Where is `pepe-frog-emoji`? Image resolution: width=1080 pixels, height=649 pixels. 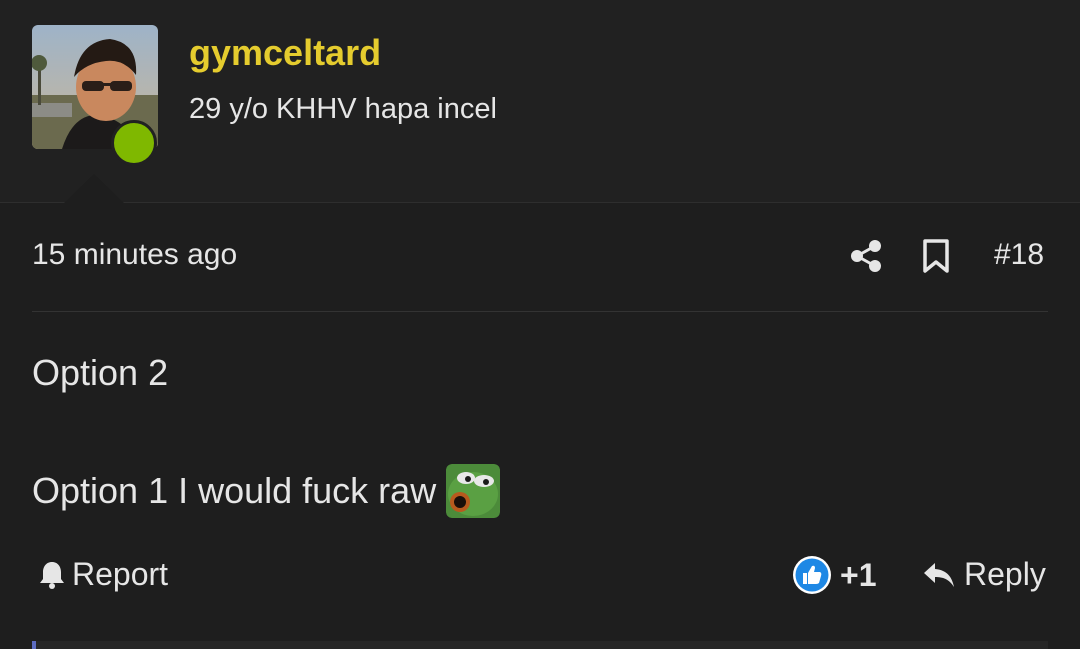
pepe-frog-emoji is located at coordinates (473, 491).